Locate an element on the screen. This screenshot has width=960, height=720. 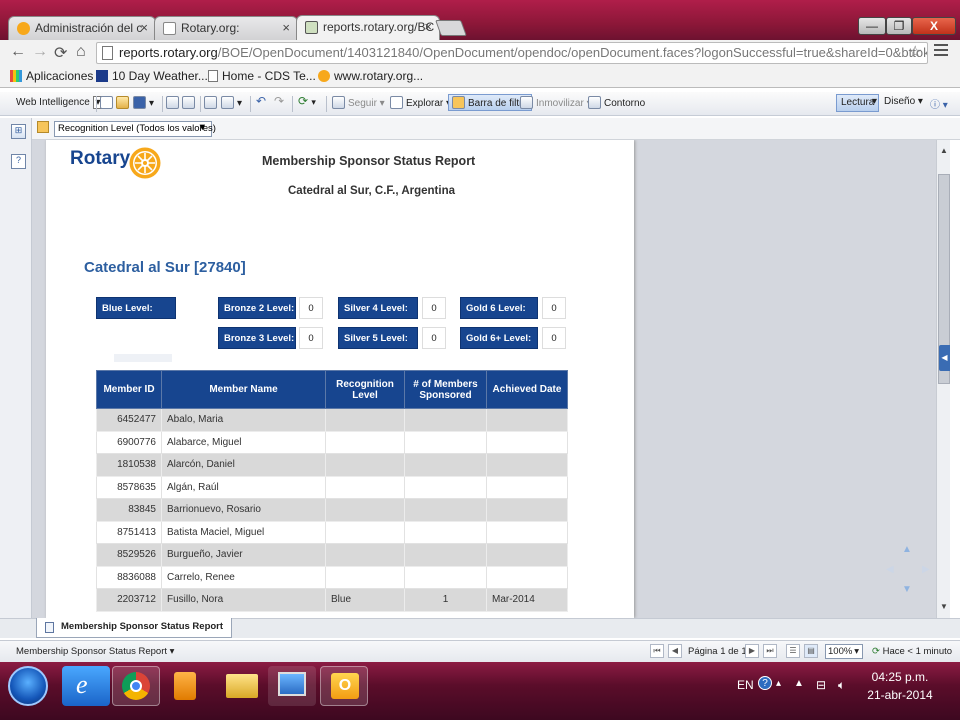
new-document-icon is located at coordinates (108, 102).